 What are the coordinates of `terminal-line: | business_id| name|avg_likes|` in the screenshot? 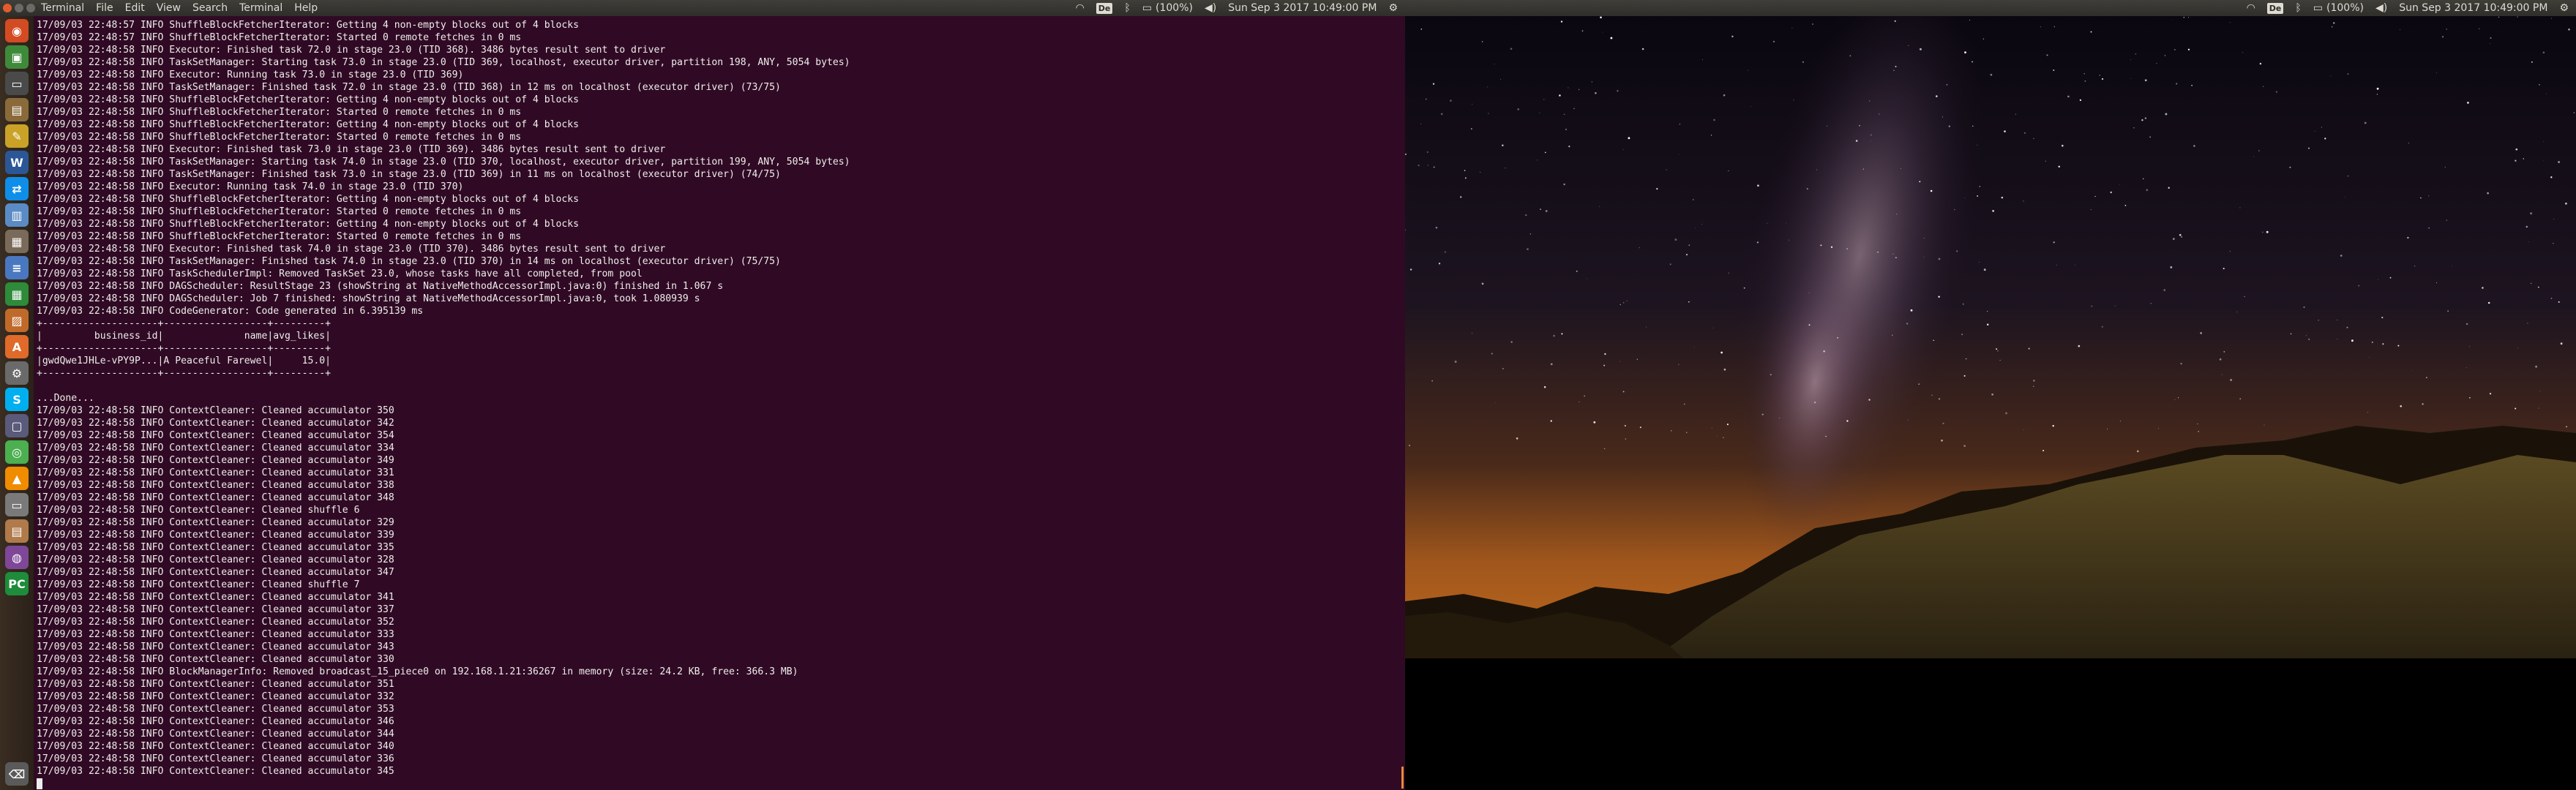 It's located at (184, 336).